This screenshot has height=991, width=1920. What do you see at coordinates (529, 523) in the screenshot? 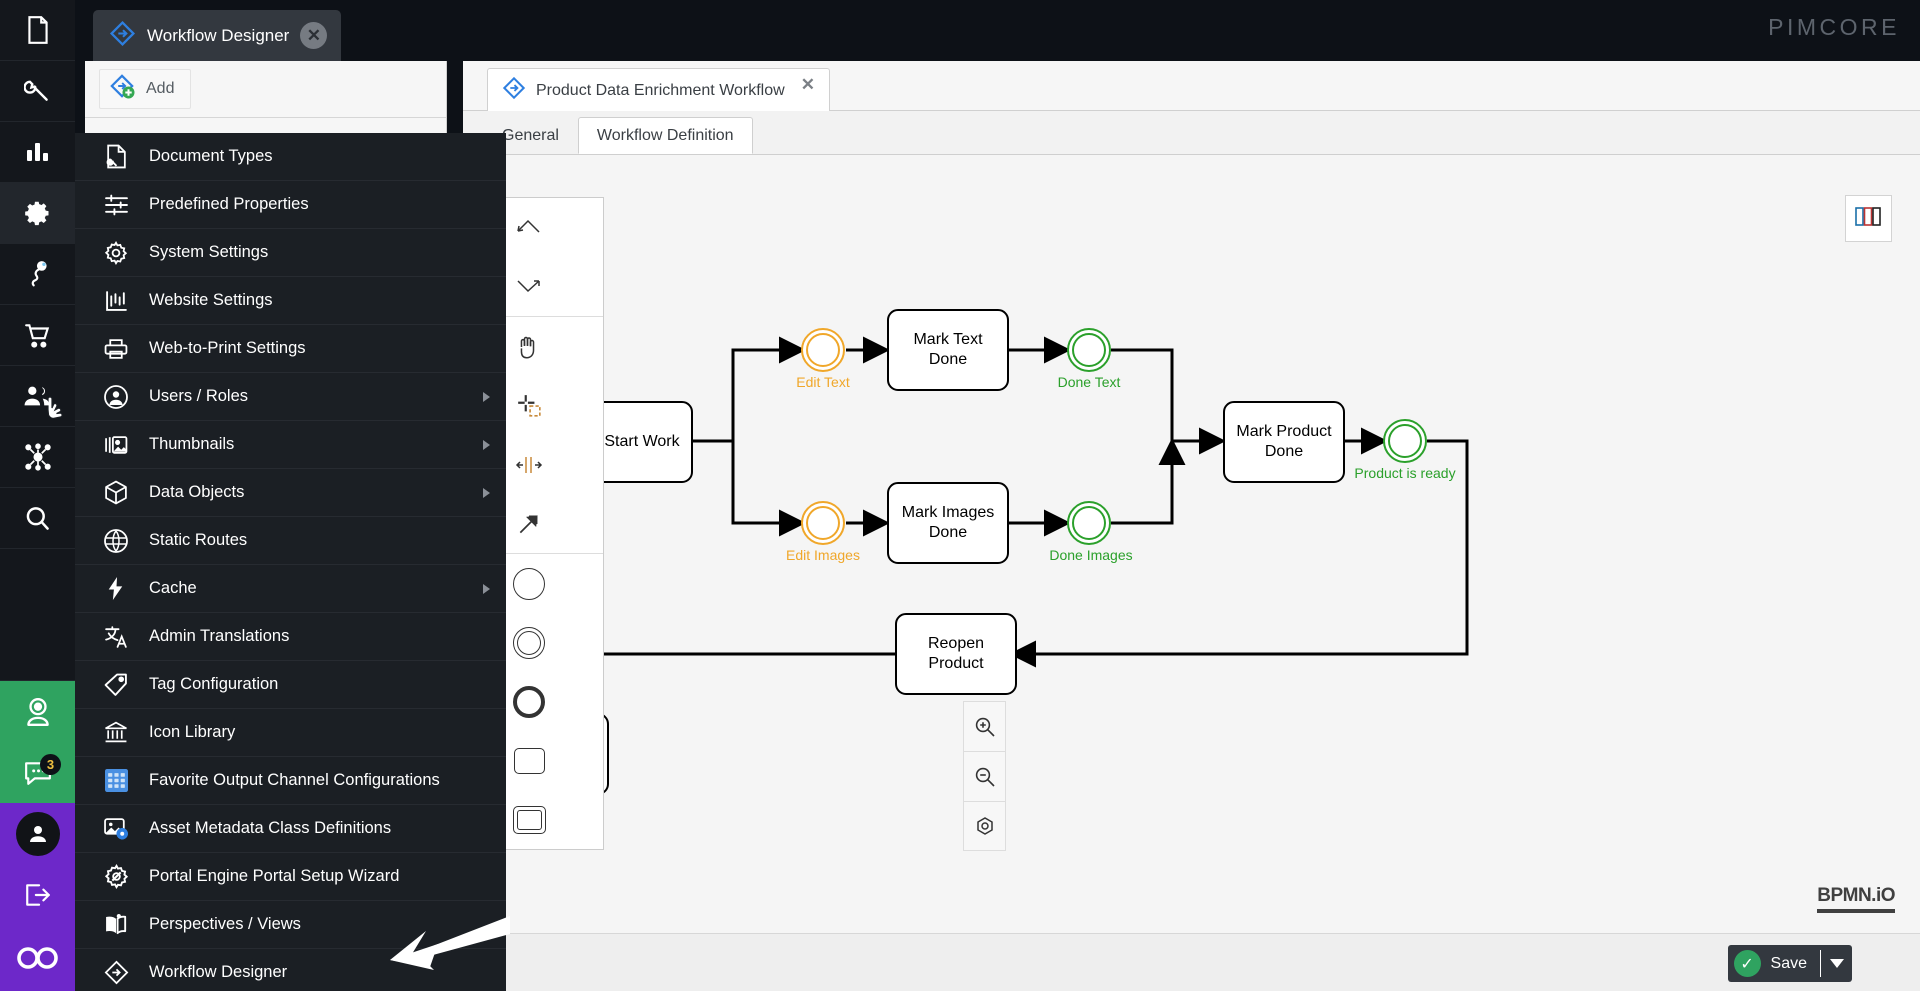
I see `connect-arrow-icon` at bounding box center [529, 523].